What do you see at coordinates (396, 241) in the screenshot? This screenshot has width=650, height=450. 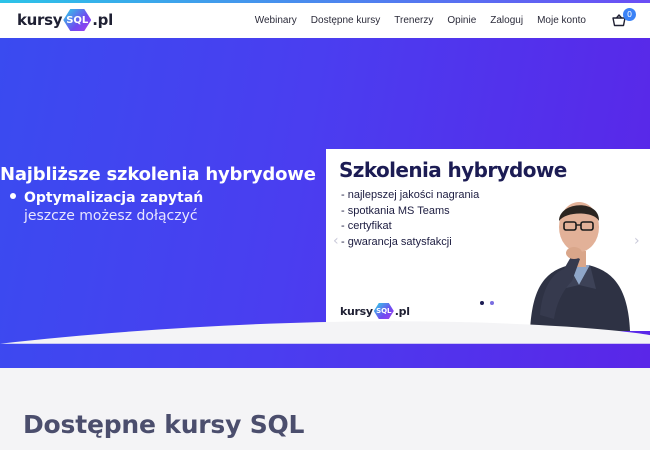 I see `list-item: - gwarancja satysfakcji` at bounding box center [396, 241].